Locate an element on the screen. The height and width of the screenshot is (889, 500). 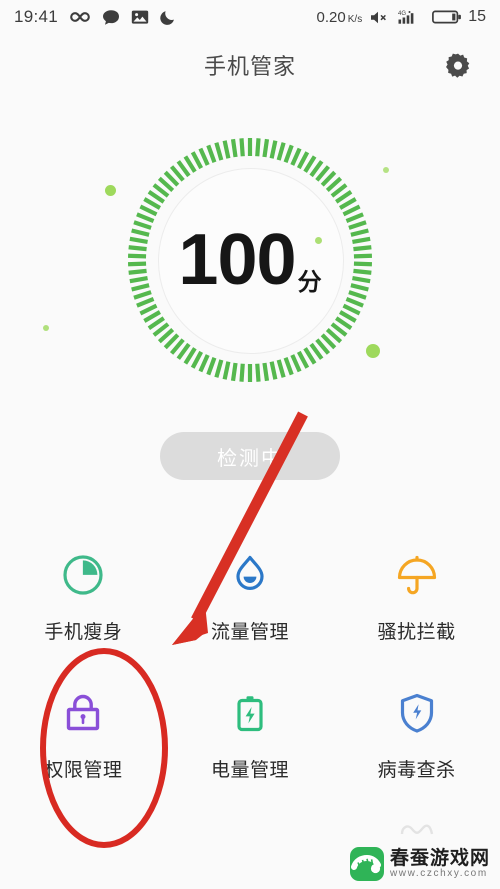
watermark: 春蚕游戏网 www.czchxy.com is located at coordinates (419, 864).